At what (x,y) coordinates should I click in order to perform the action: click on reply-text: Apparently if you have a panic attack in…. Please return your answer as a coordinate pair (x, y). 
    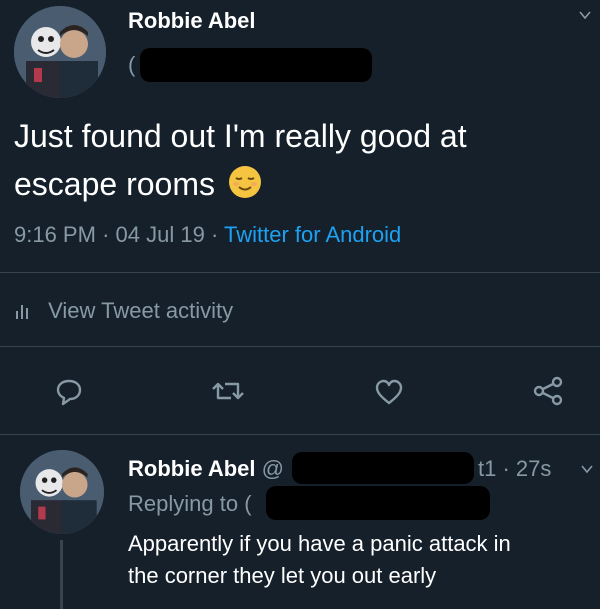
    Looking at the image, I should click on (363, 560).